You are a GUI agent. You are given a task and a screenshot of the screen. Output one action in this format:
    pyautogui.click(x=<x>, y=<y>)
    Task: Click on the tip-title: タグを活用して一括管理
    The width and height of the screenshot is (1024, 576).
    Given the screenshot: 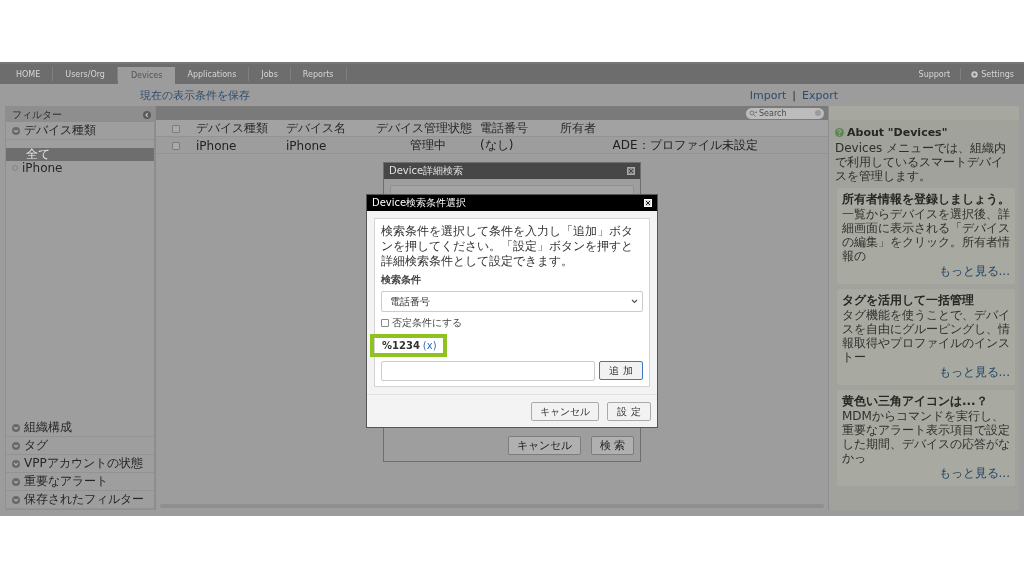 What is the action you would take?
    pyautogui.click(x=908, y=300)
    